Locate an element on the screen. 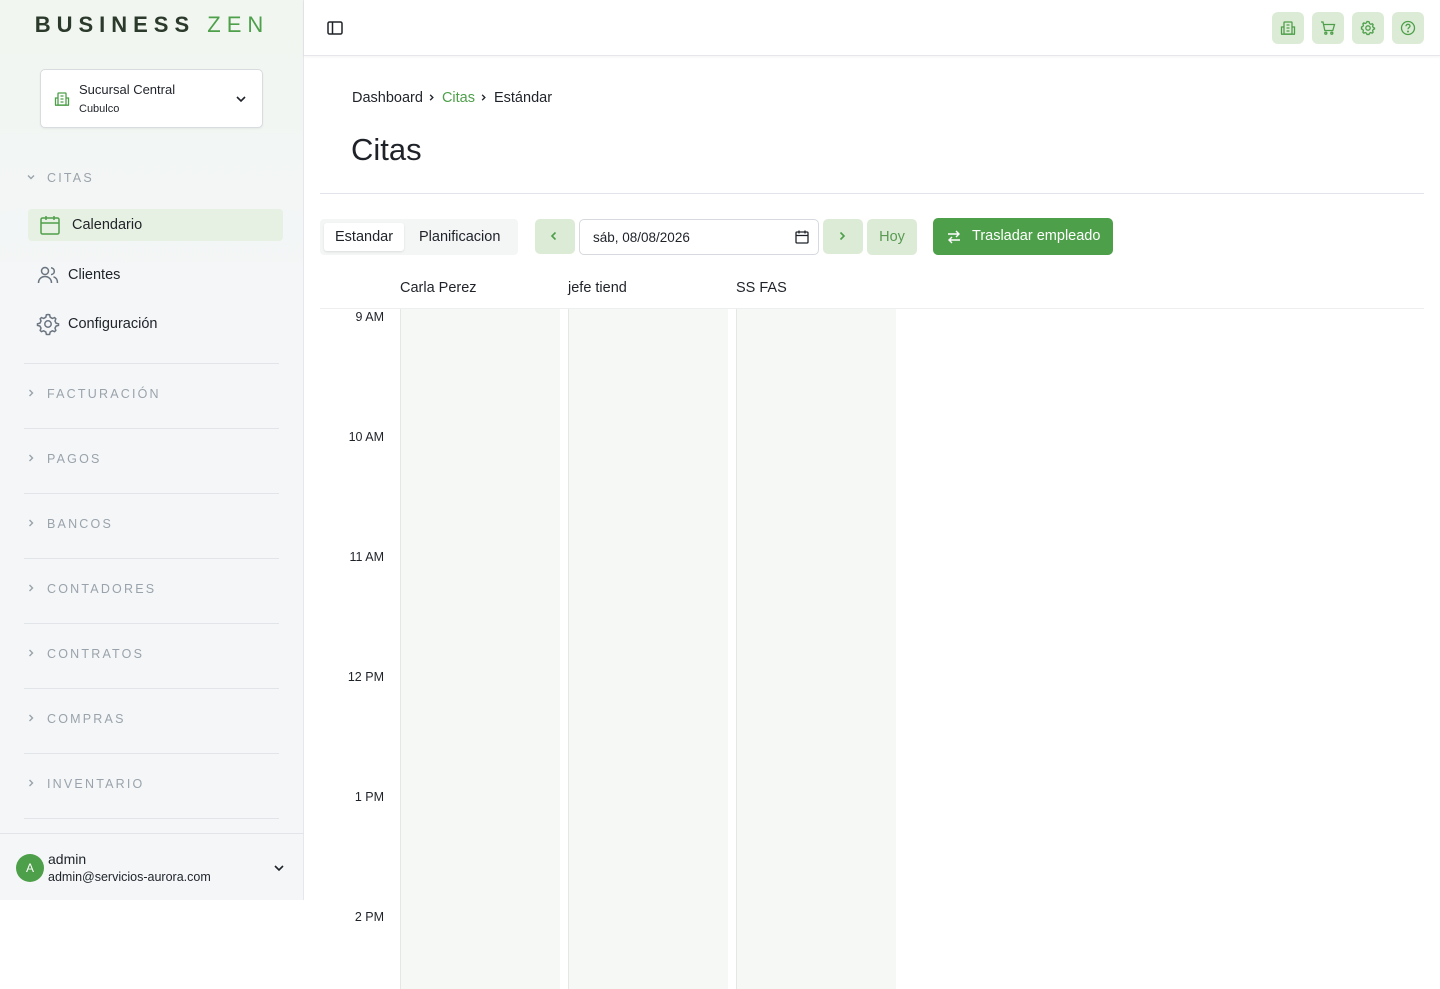 Image resolution: width=1440 pixels, height=989 pixels. section-pagos: PAGOS is located at coordinates (64, 459).